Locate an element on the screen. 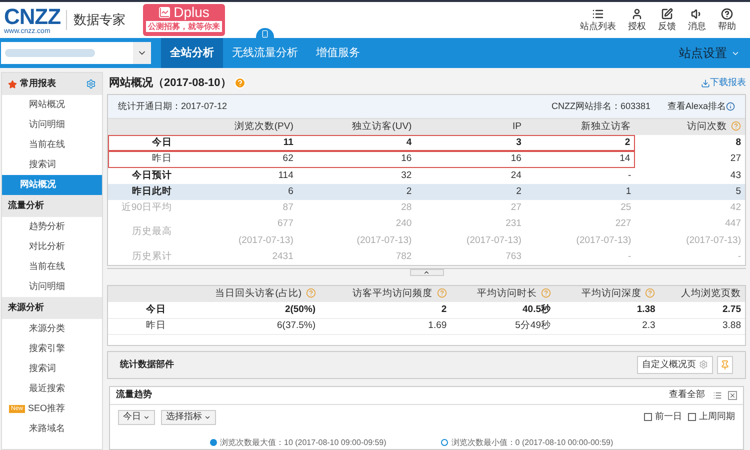 Image resolution: width=750 pixels, height=450 pixels. page-title: 网站概况（2017-08-10） is located at coordinates (170, 83).